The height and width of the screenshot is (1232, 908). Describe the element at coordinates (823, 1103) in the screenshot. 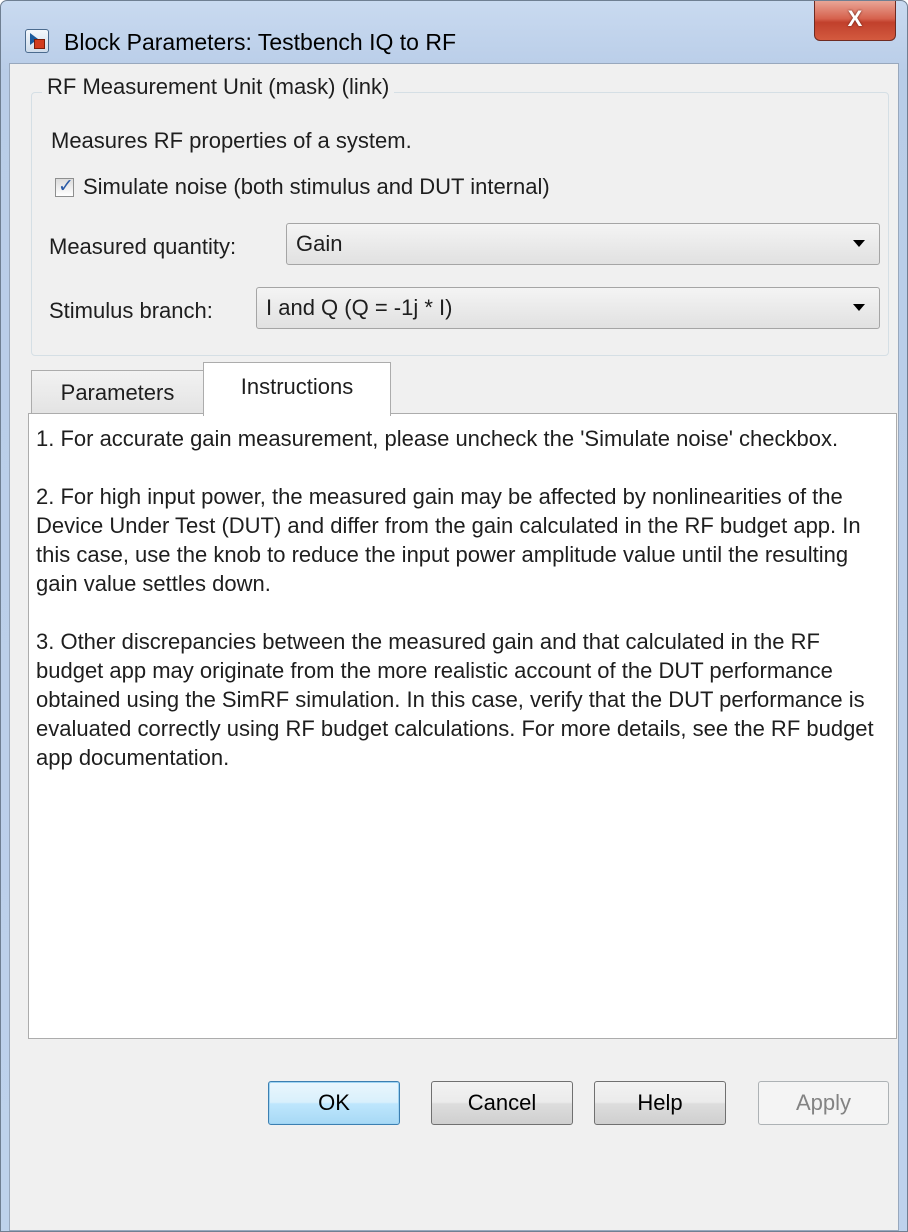

I see `apply-button: Apply` at that location.